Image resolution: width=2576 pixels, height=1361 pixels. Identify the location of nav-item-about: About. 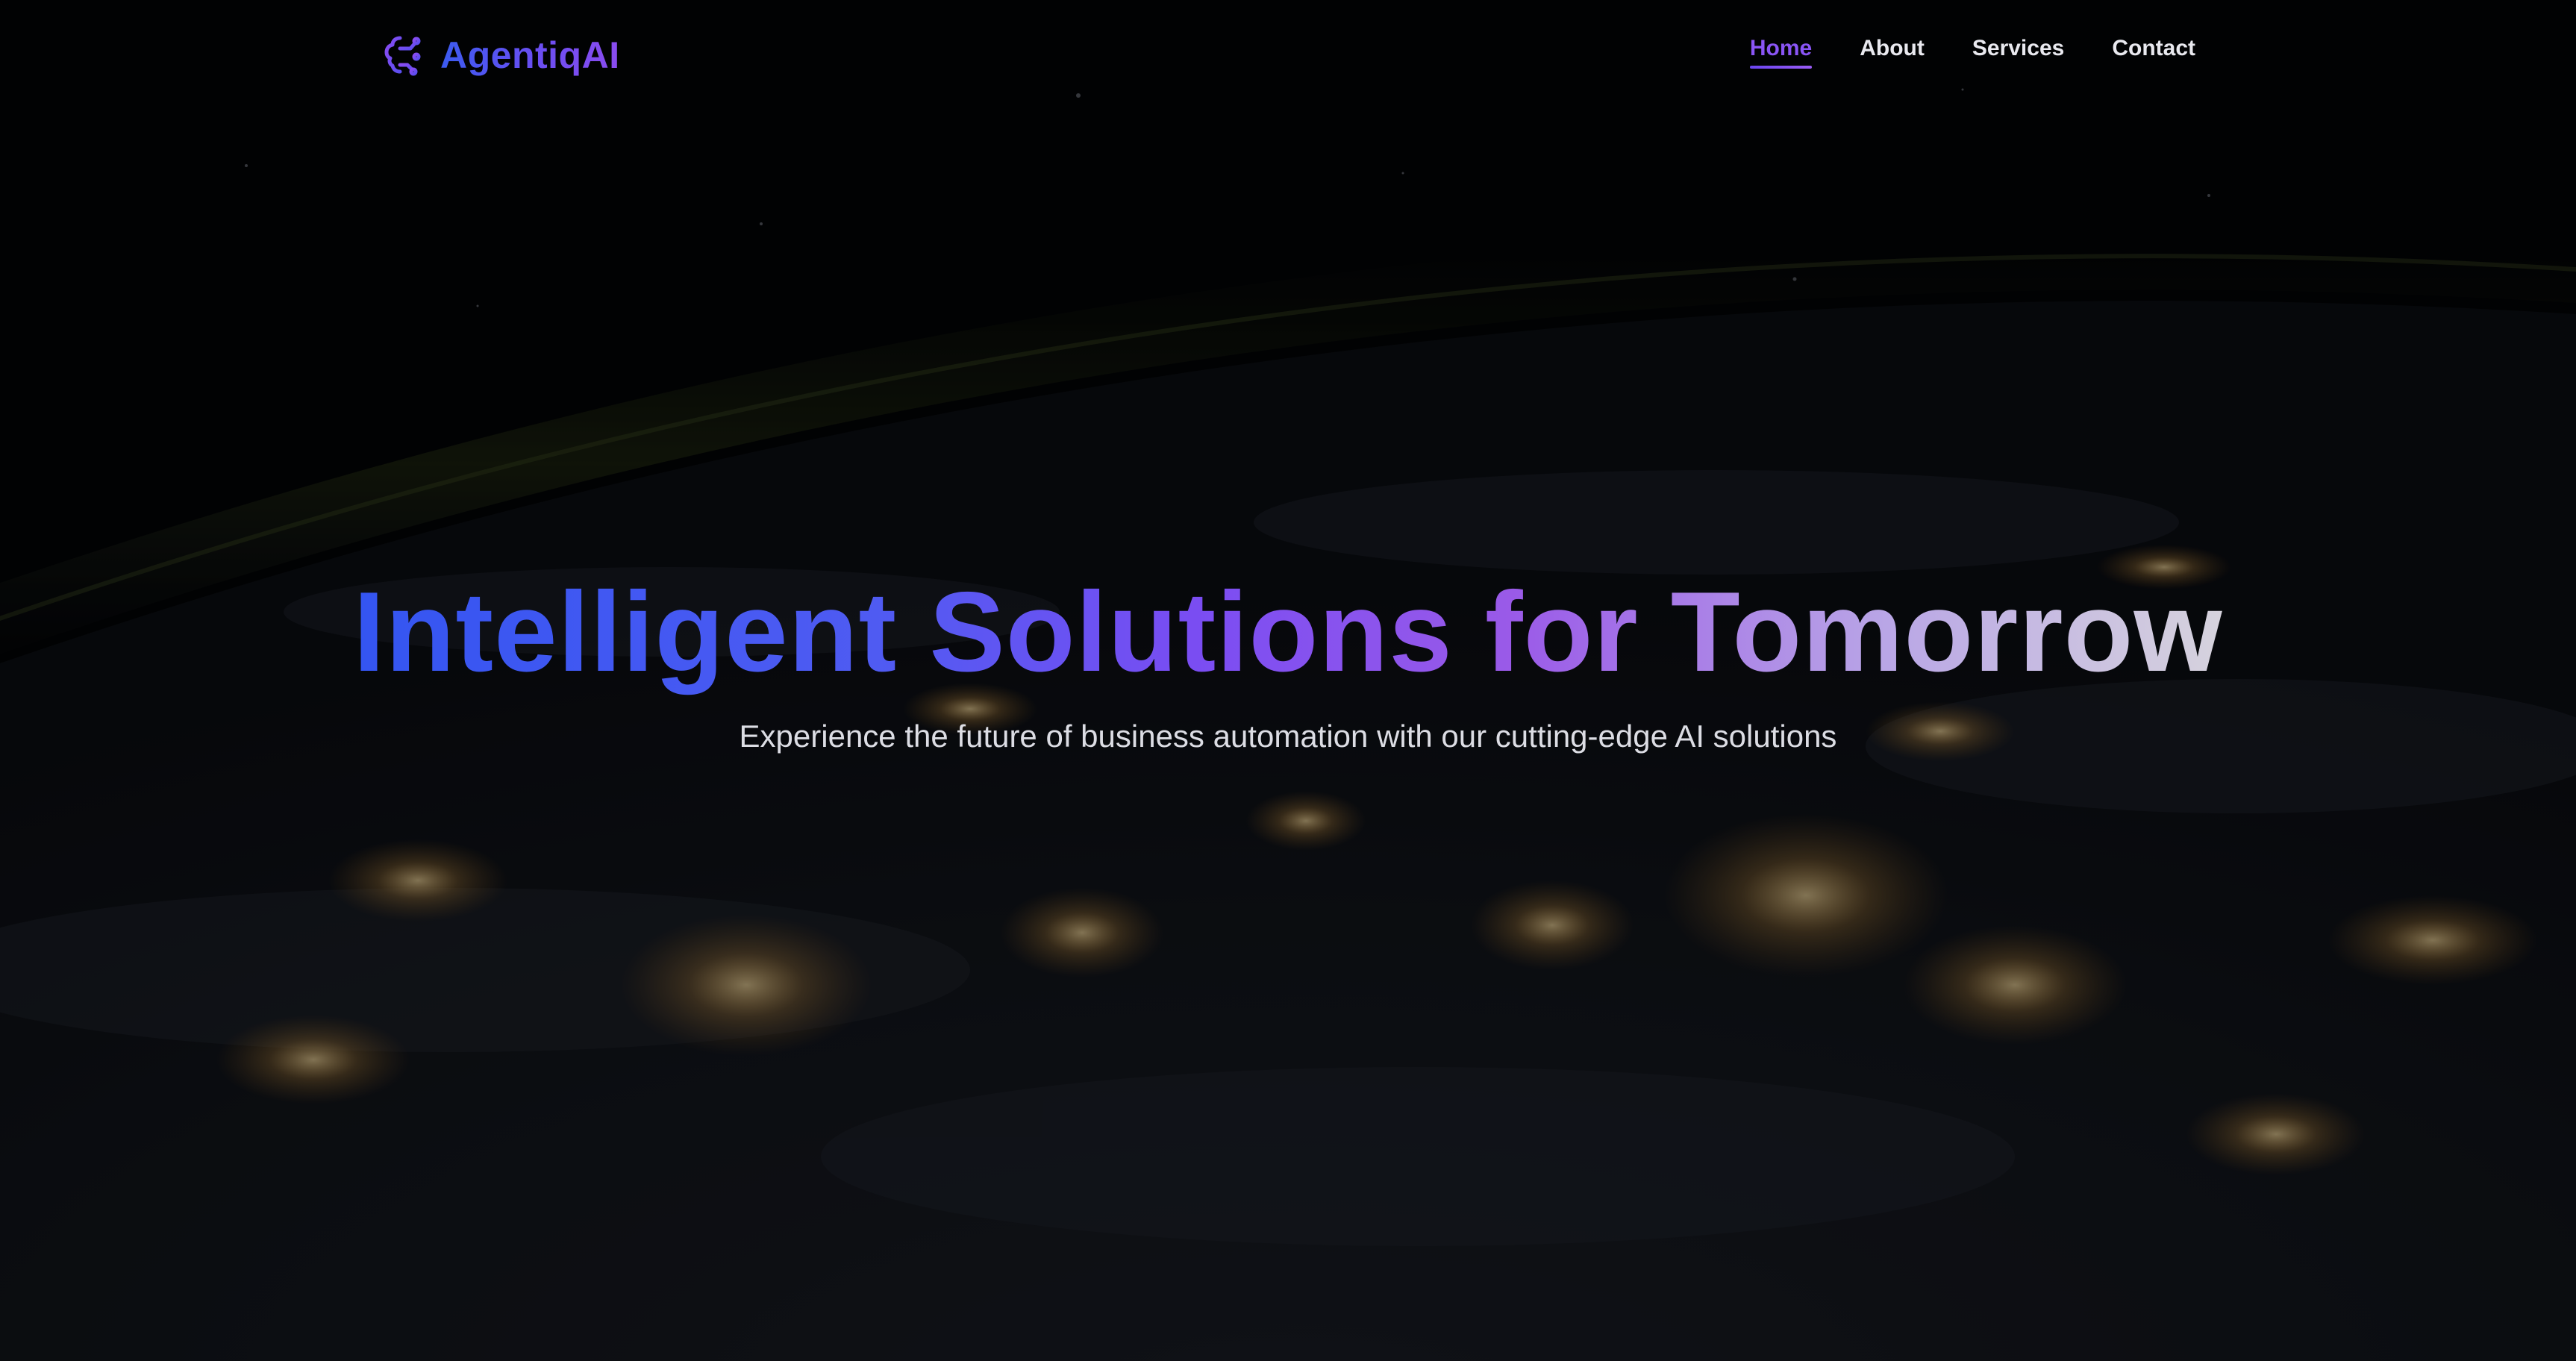
(1892, 52).